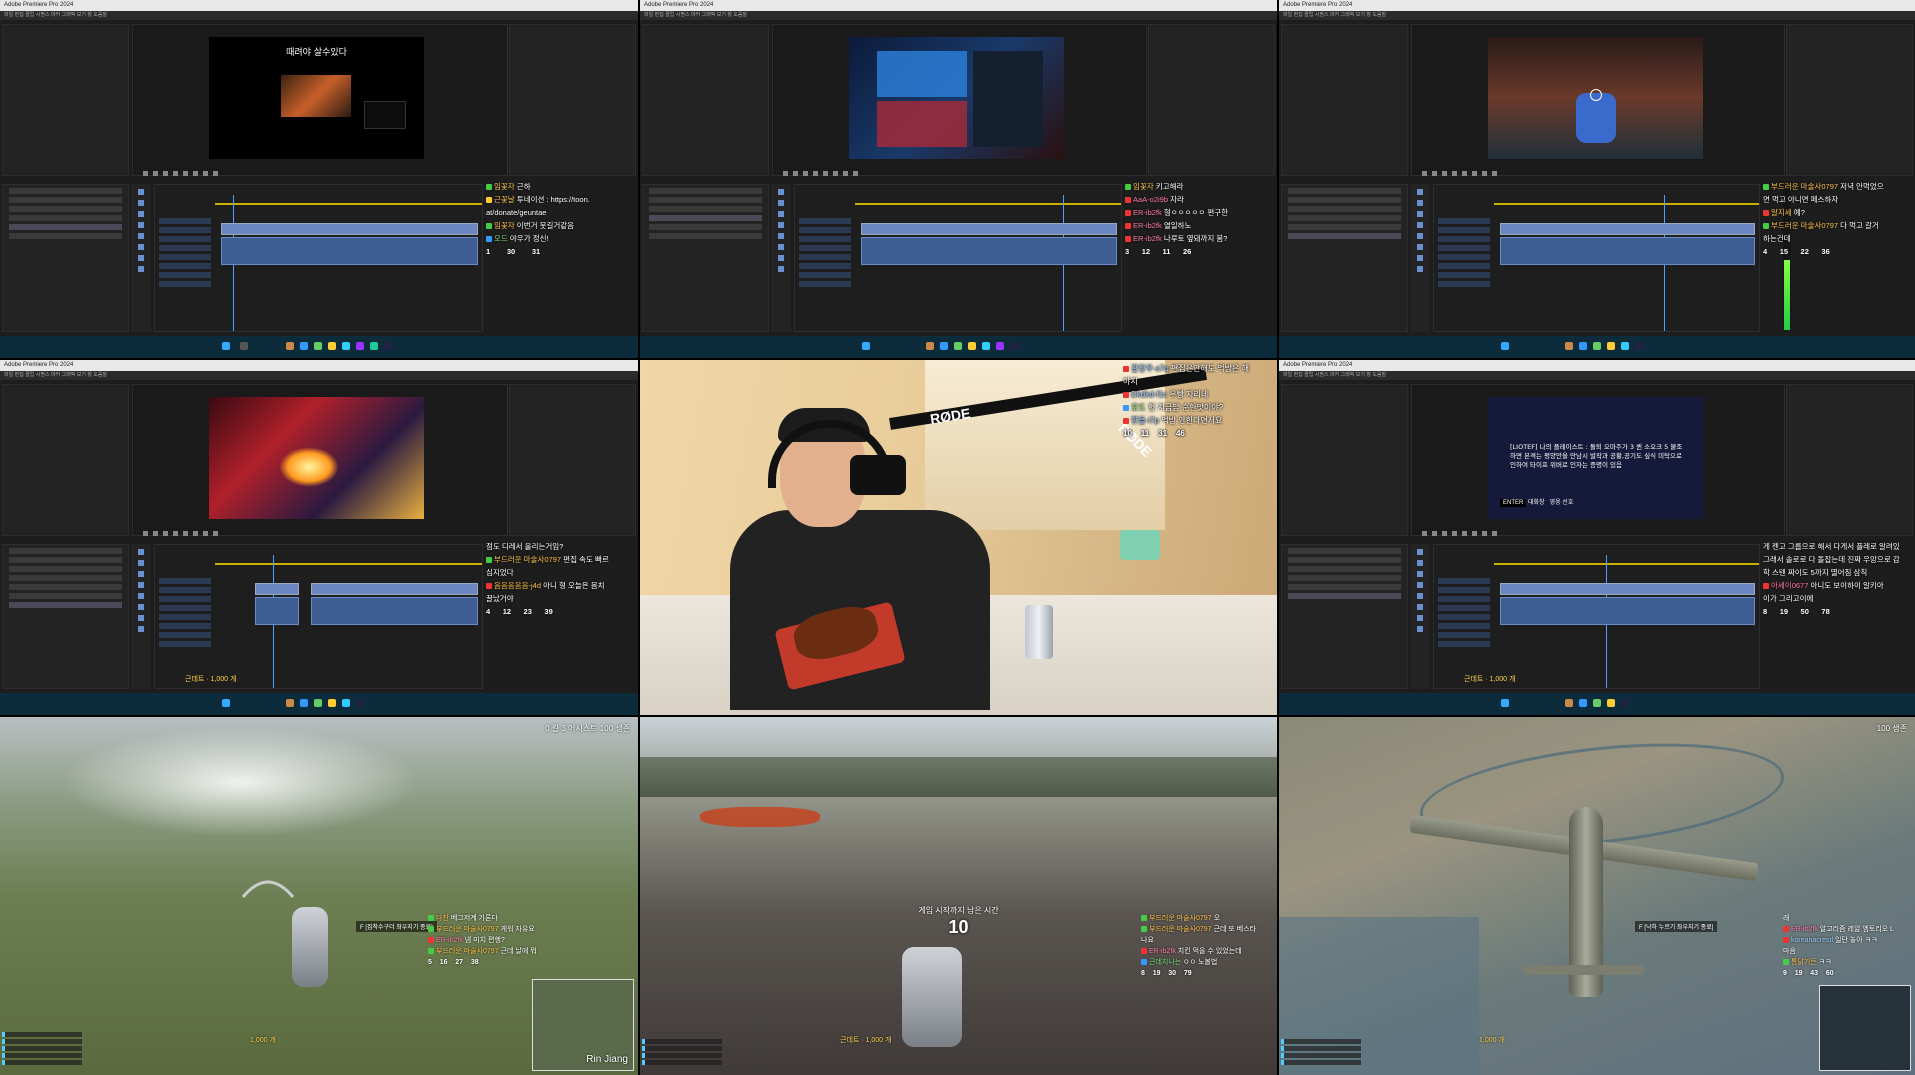  What do you see at coordinates (320, 100) in the screenshot?
I see `program-monitor: 때려야 살수있다` at bounding box center [320, 100].